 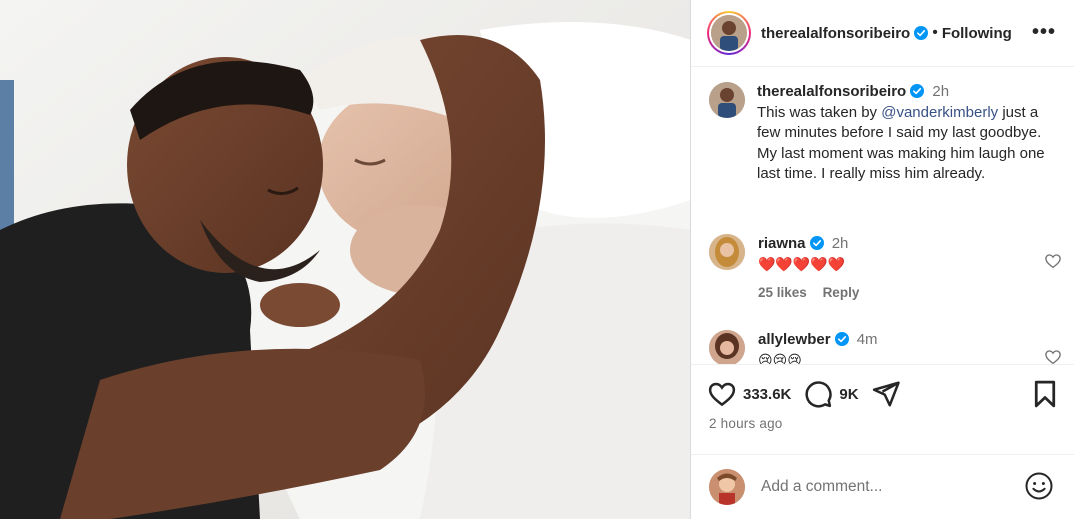 I want to click on caption-body-start: This was taken by, so click(x=819, y=112).